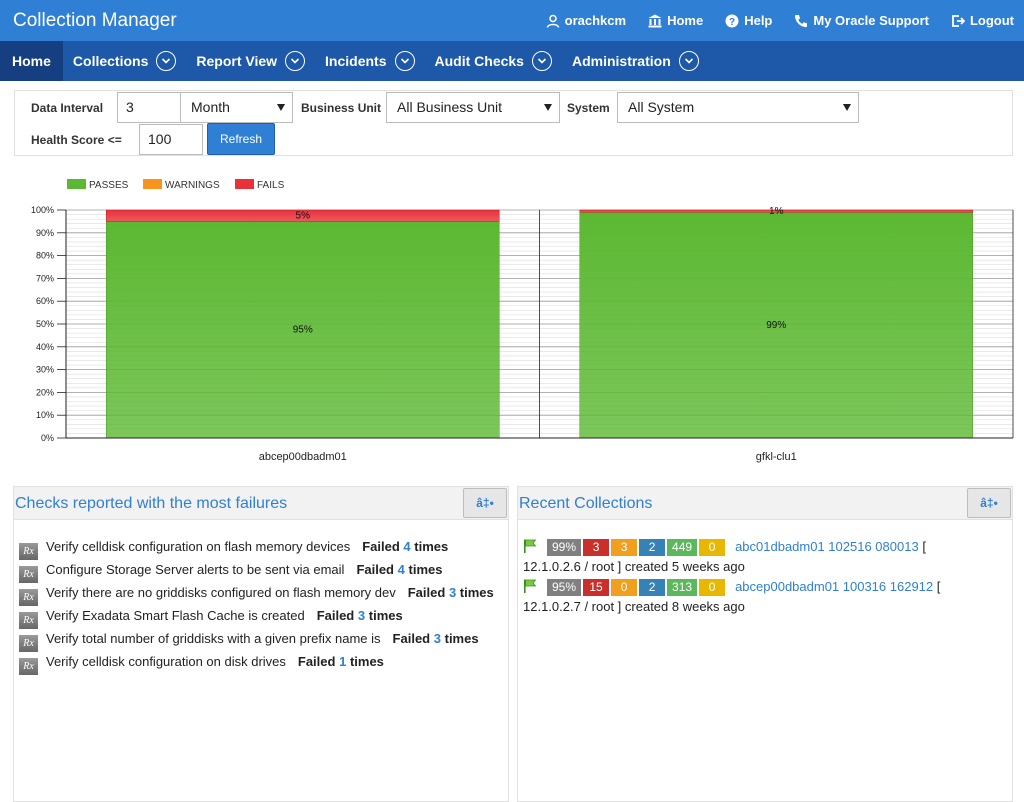 The image size is (1024, 802). Describe the element at coordinates (758, 20) in the screenshot. I see `help-link-label: Help` at that location.